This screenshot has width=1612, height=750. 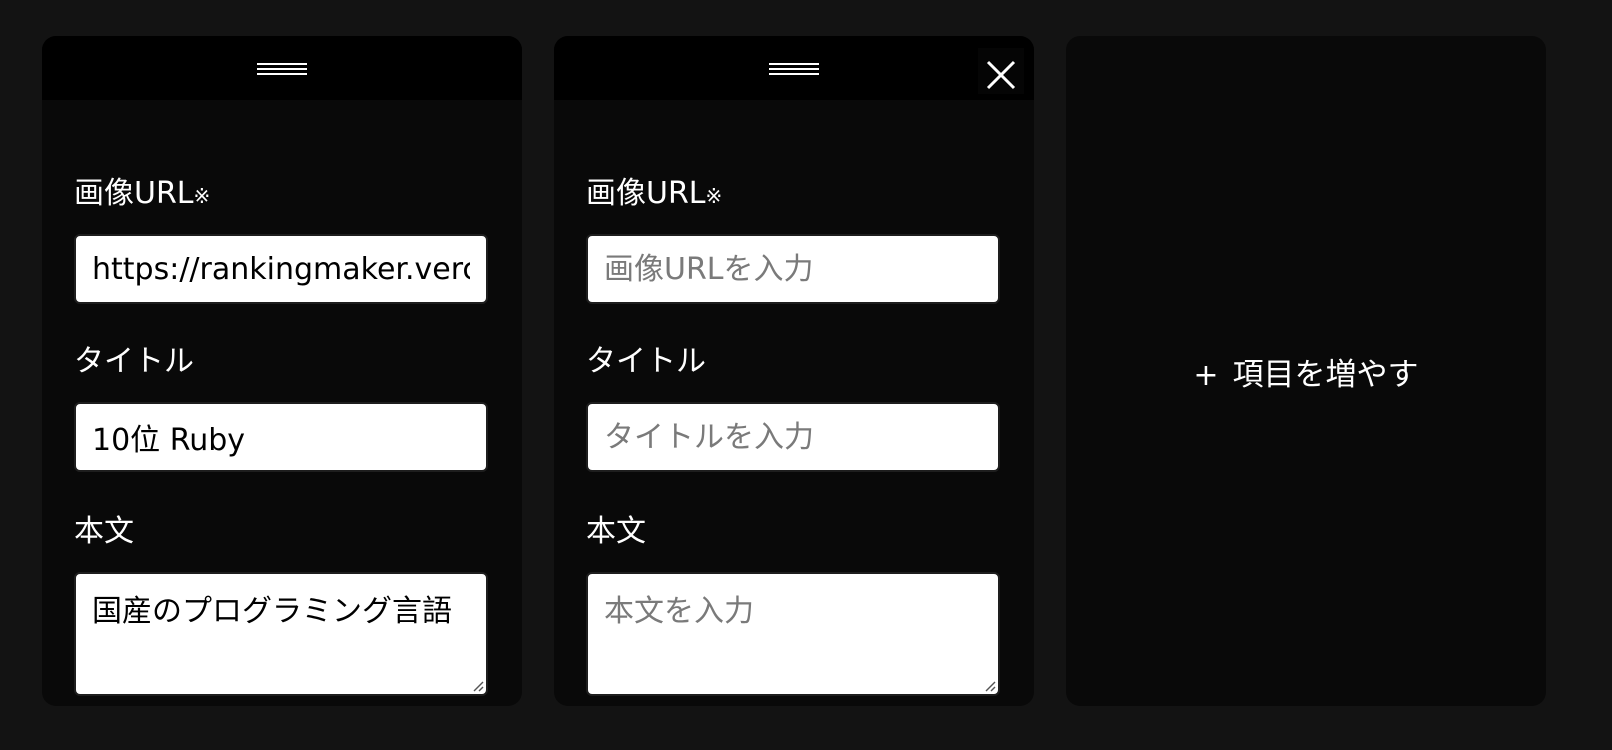 What do you see at coordinates (1325, 374) in the screenshot?
I see `add-item-label: 項目を増やす` at bounding box center [1325, 374].